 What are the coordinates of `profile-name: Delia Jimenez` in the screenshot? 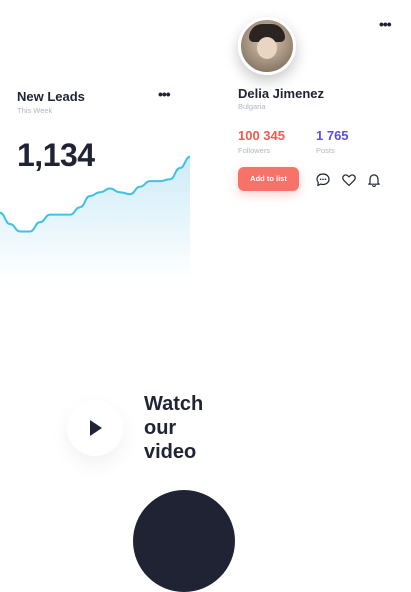 It's located at (281, 93).